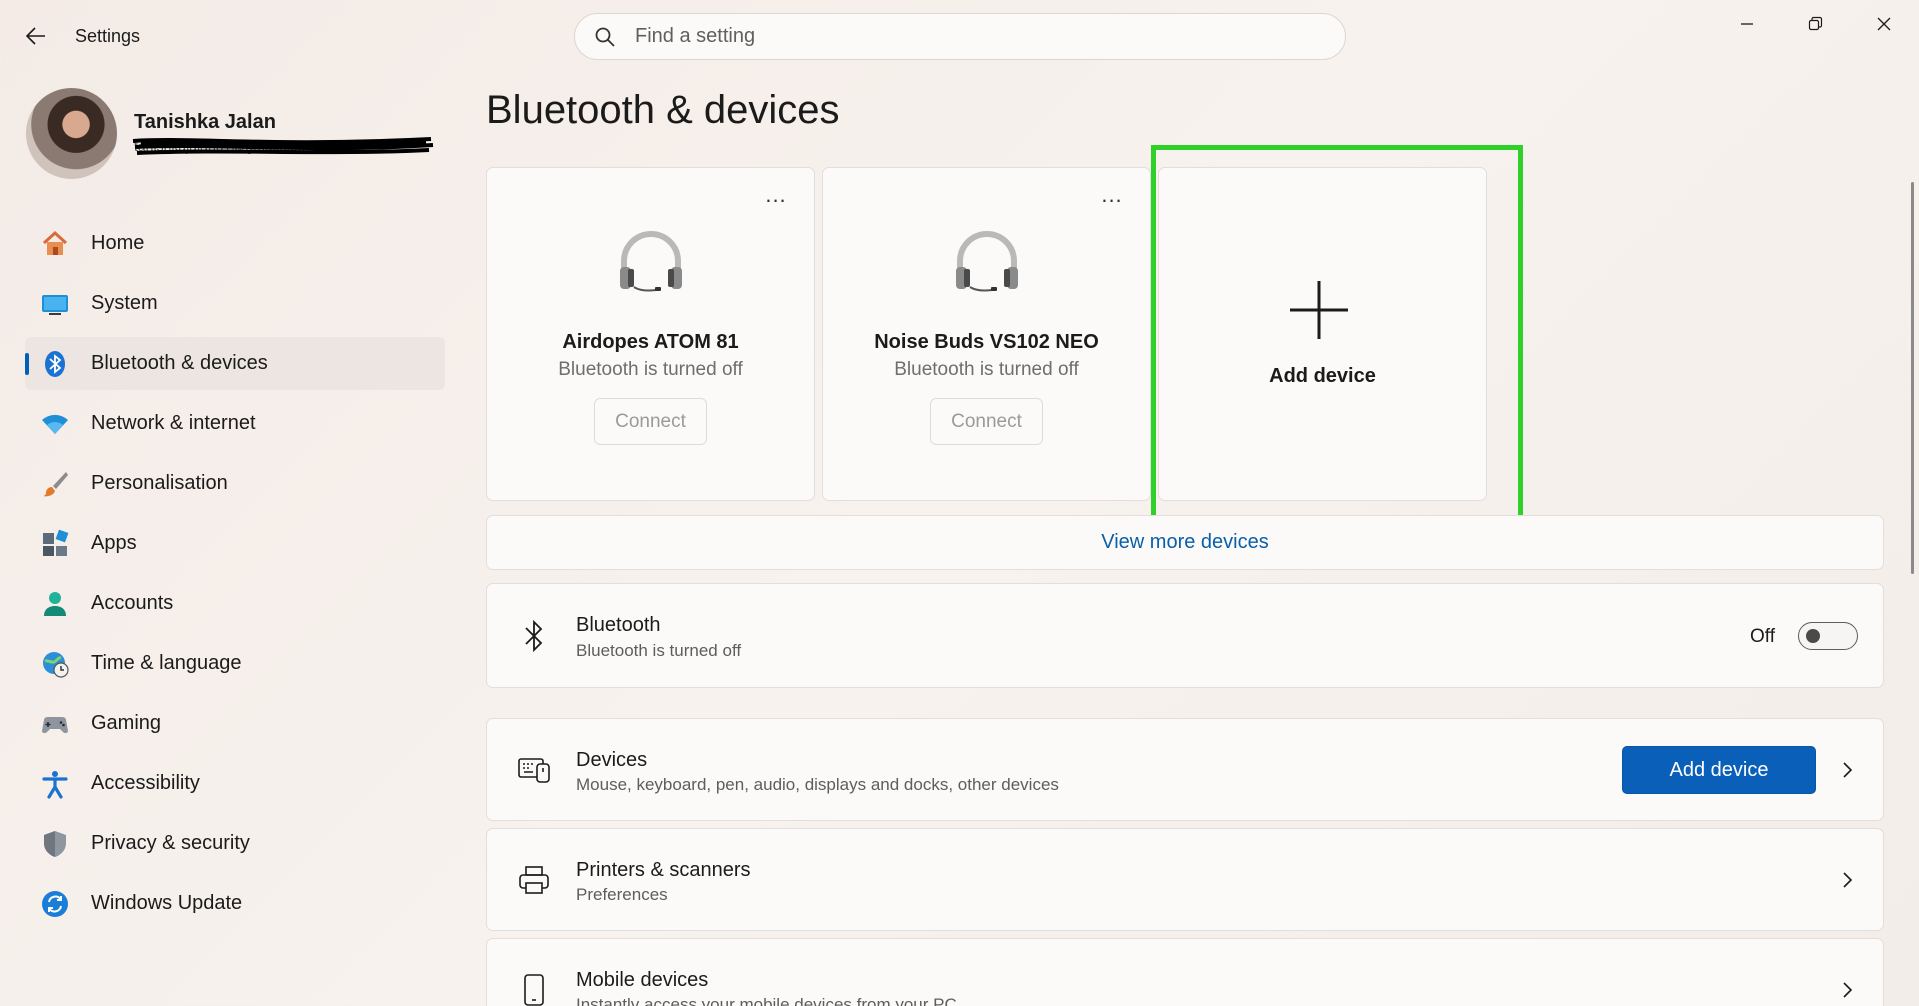 The width and height of the screenshot is (1919, 1006). What do you see at coordinates (235, 603) in the screenshot?
I see `sidebar-item-accounts: Accounts` at bounding box center [235, 603].